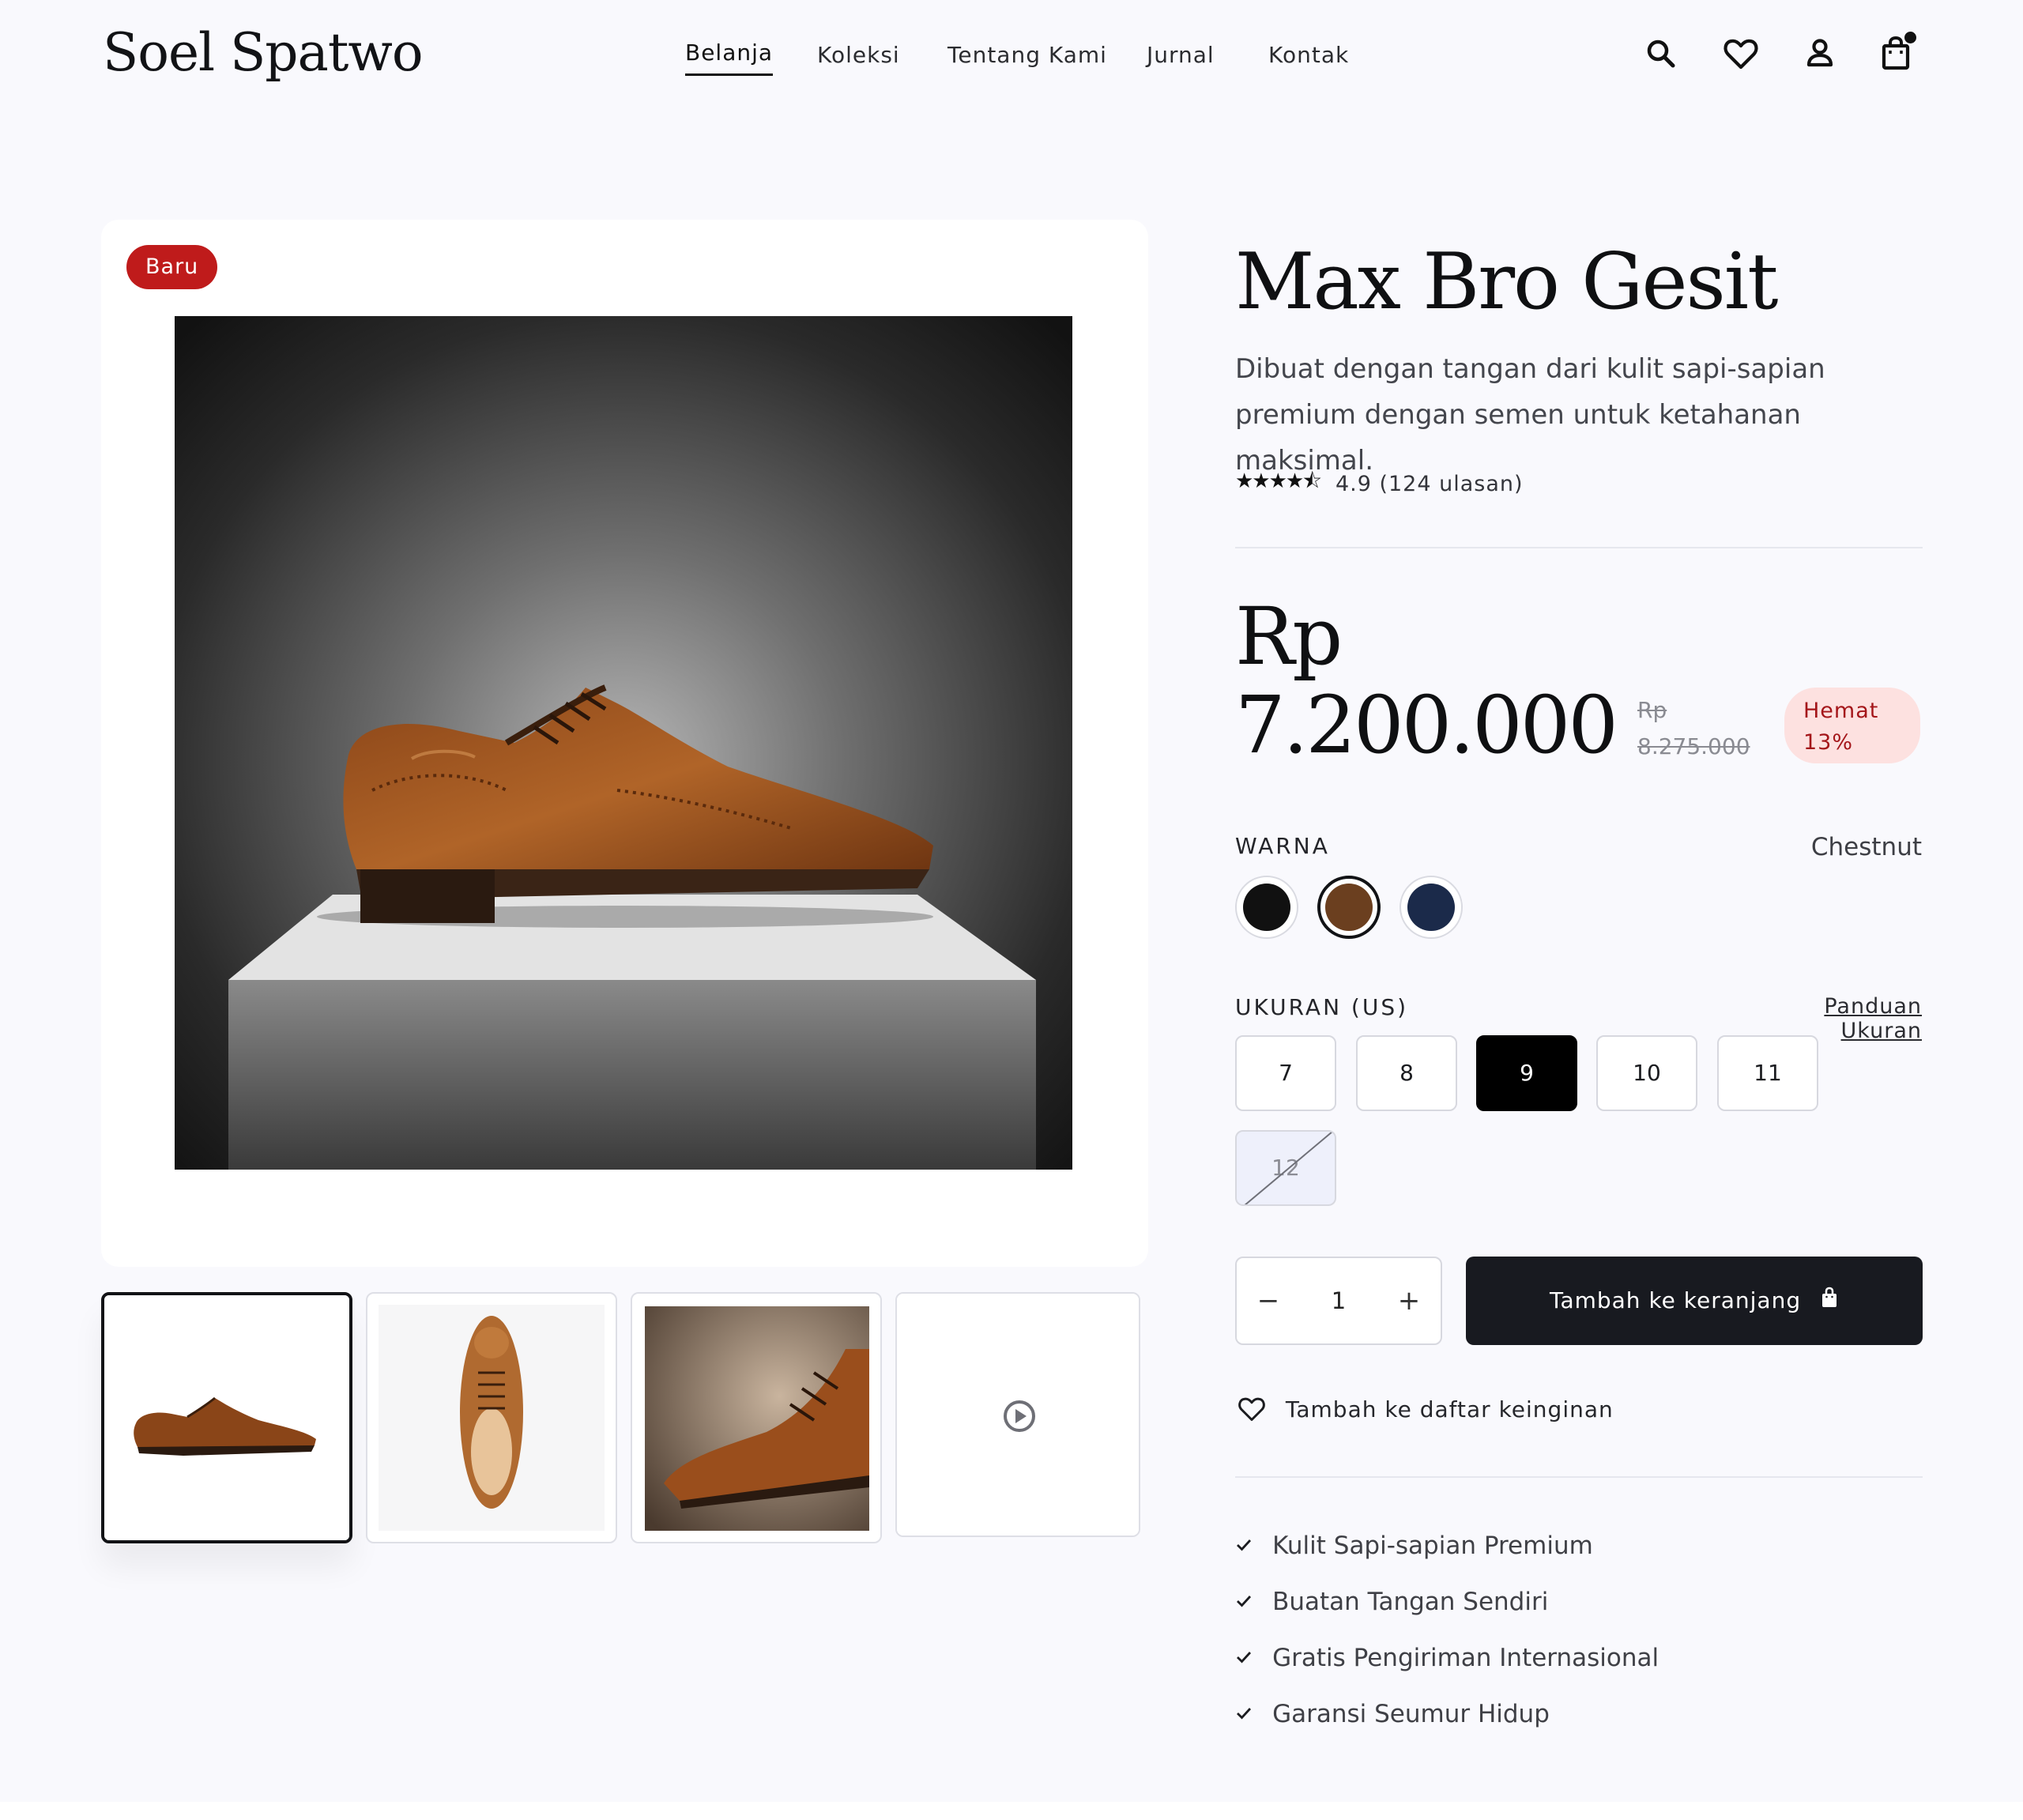 Image resolution: width=2023 pixels, height=1820 pixels. Describe the element at coordinates (757, 1417) in the screenshot. I see `thumbnail-close-up` at that location.